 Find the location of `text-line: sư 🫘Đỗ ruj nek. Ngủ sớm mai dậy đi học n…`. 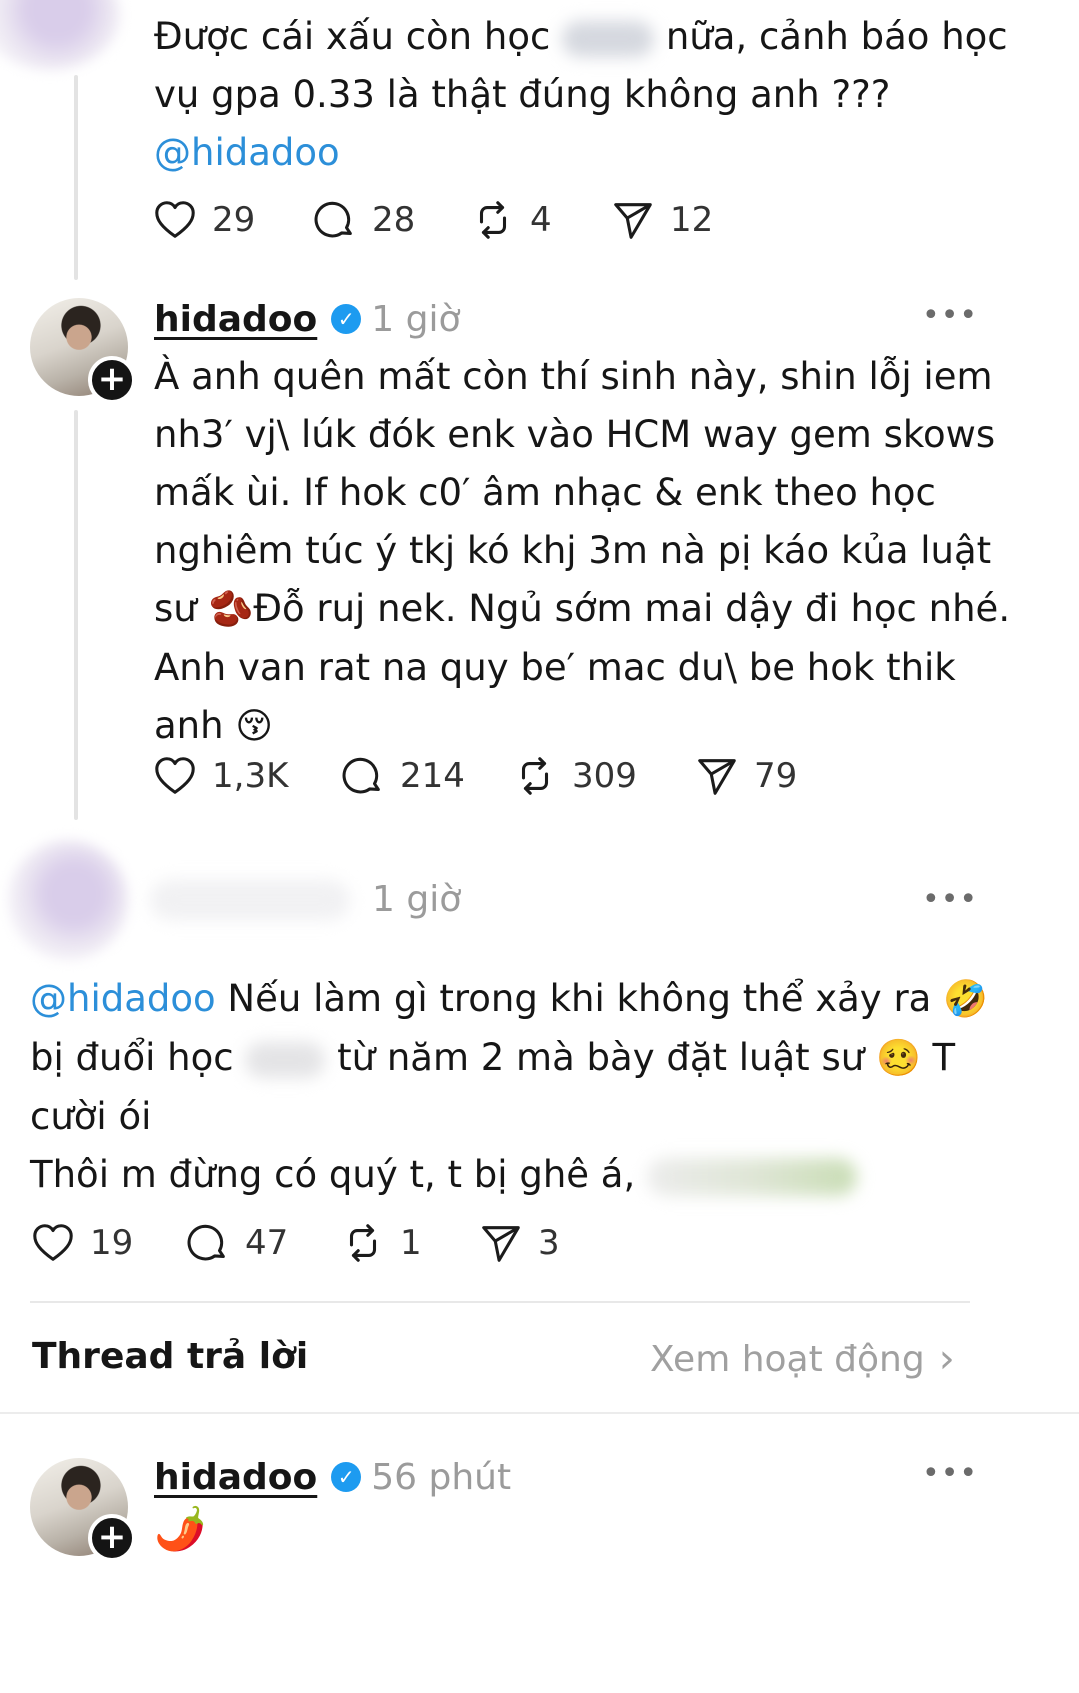

text-line: sư 🫘Đỗ ruj nek. Ngủ sớm mai dậy đi học n… is located at coordinates (582, 608).